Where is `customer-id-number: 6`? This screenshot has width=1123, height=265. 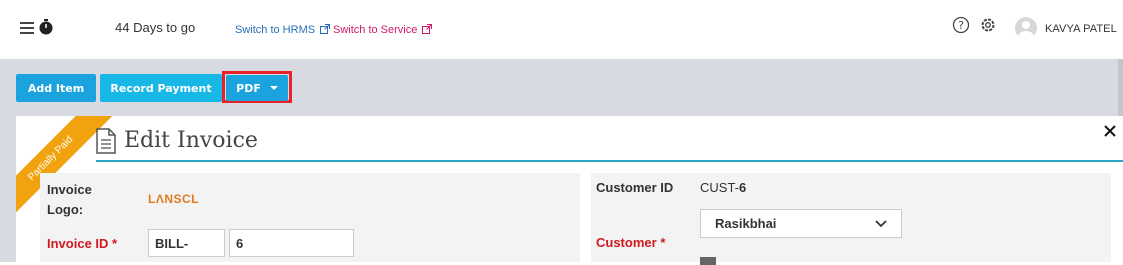 customer-id-number: 6 is located at coordinates (743, 187).